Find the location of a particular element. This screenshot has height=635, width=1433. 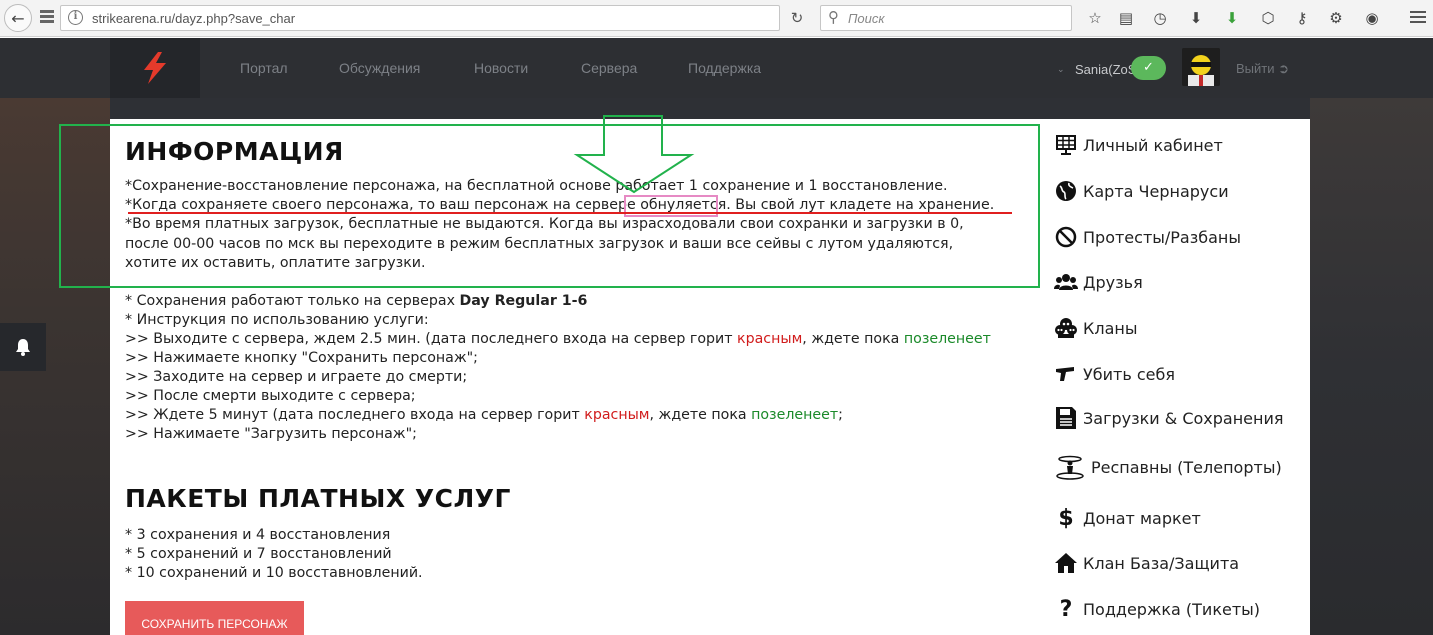

pistol-icon is located at coordinates (1066, 374).